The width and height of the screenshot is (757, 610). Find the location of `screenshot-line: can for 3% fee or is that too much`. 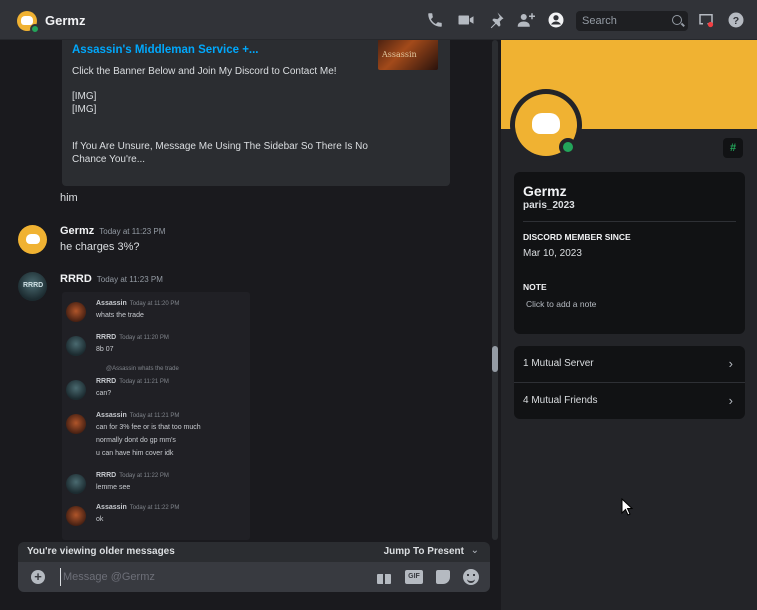

screenshot-line: can for 3% fee or is that too much is located at coordinates (148, 427).